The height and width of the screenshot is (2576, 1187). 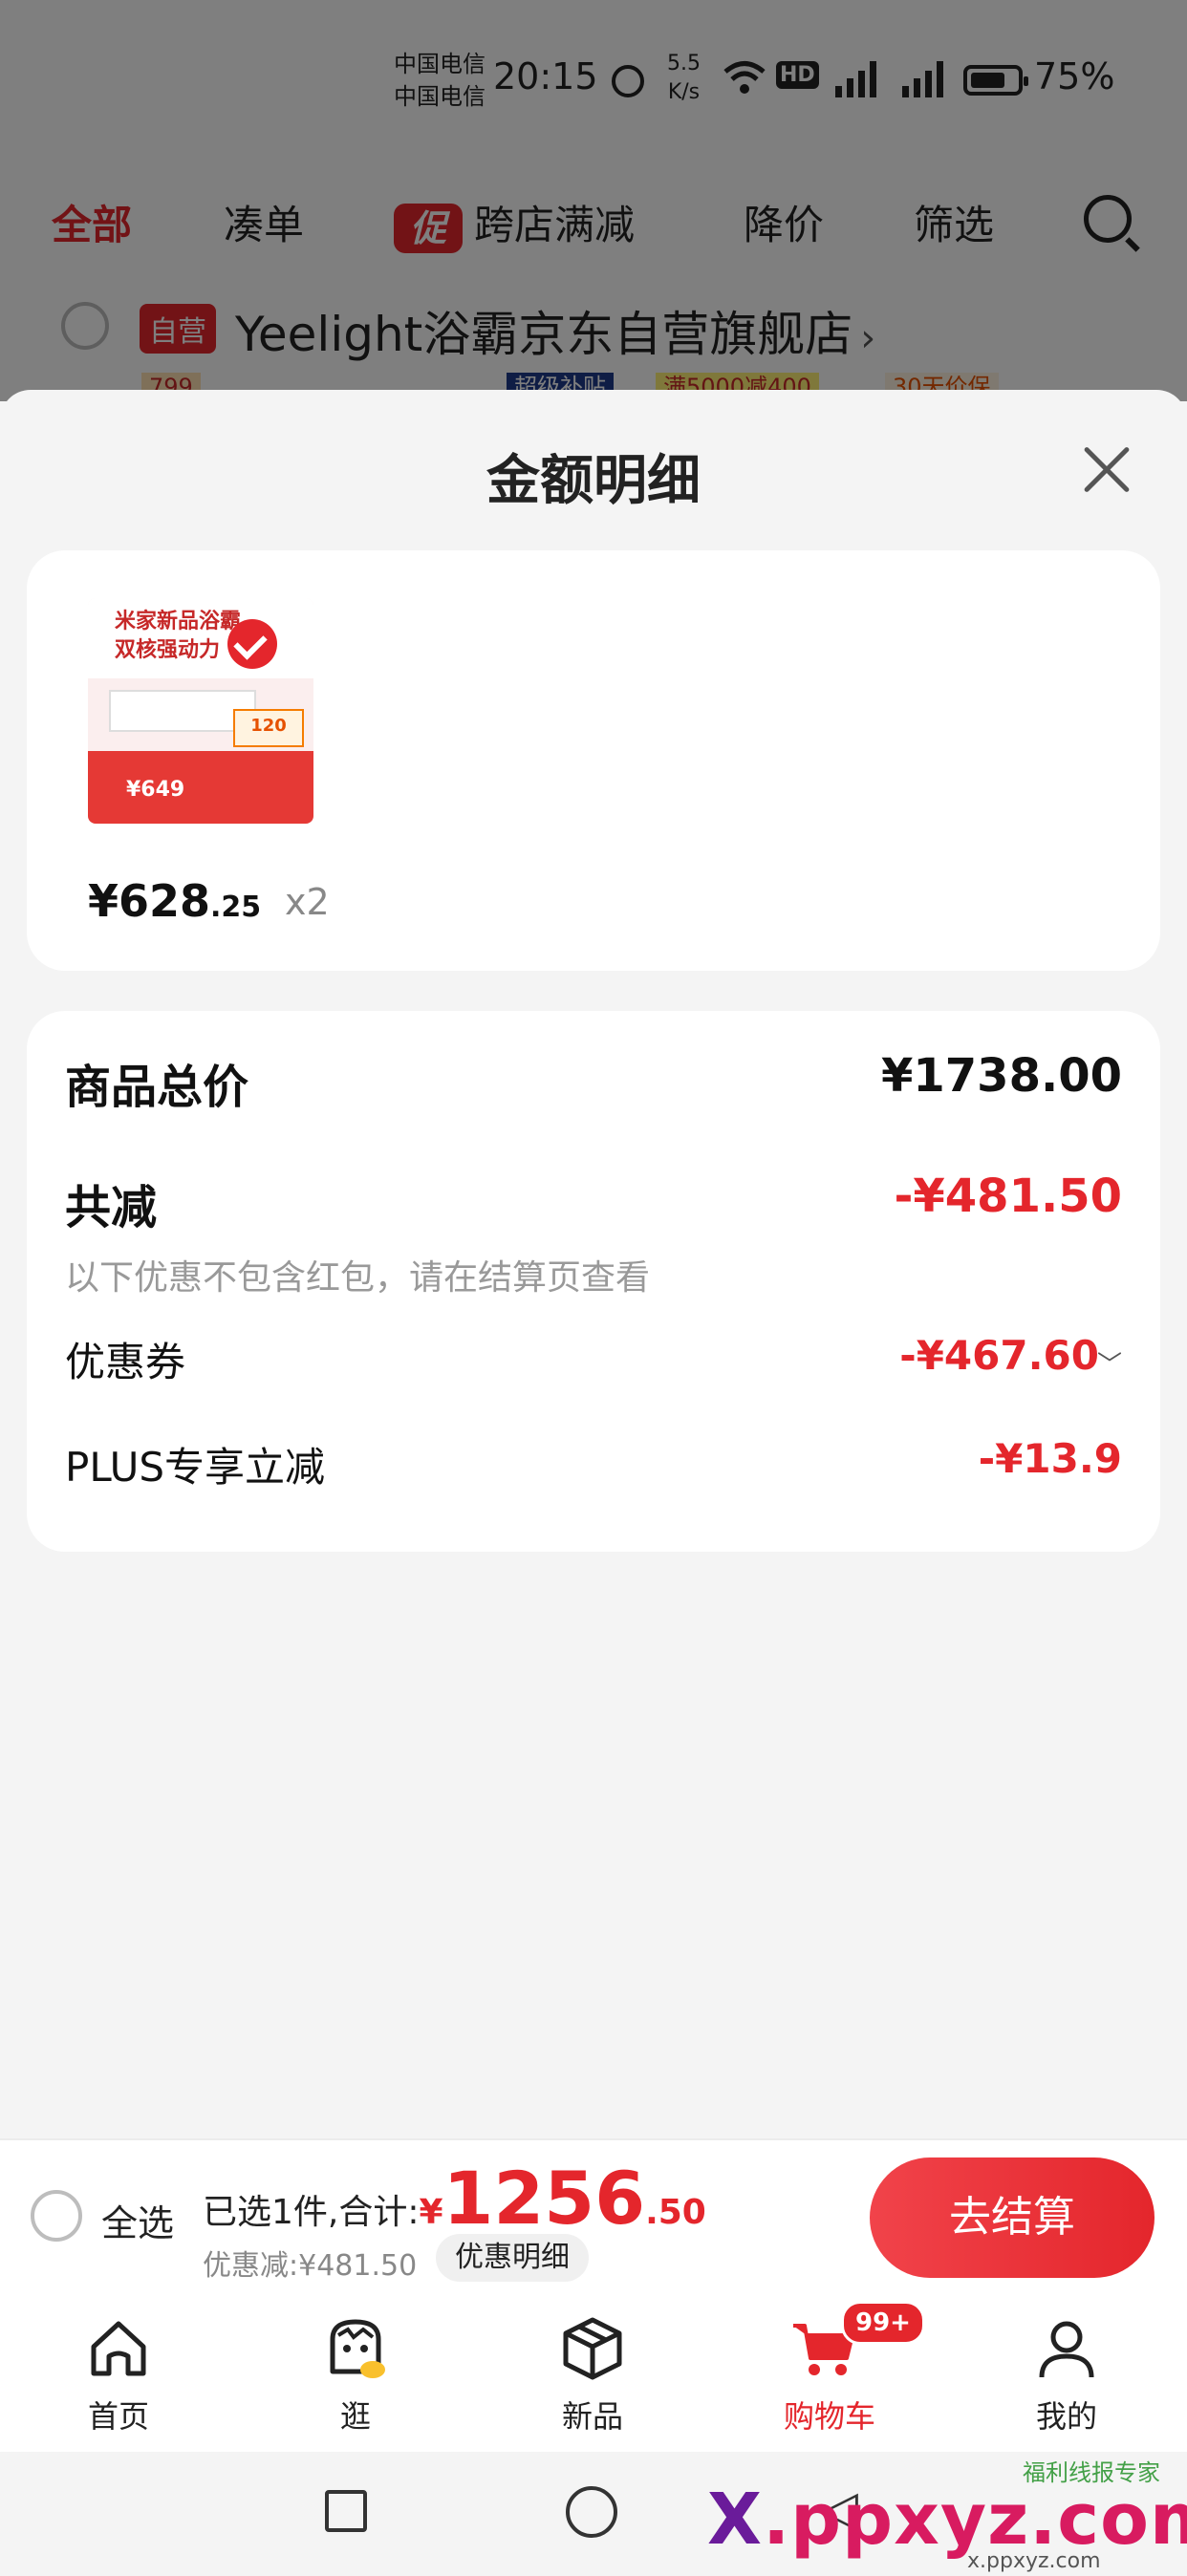 What do you see at coordinates (1066, 2349) in the screenshot?
I see `user-icon` at bounding box center [1066, 2349].